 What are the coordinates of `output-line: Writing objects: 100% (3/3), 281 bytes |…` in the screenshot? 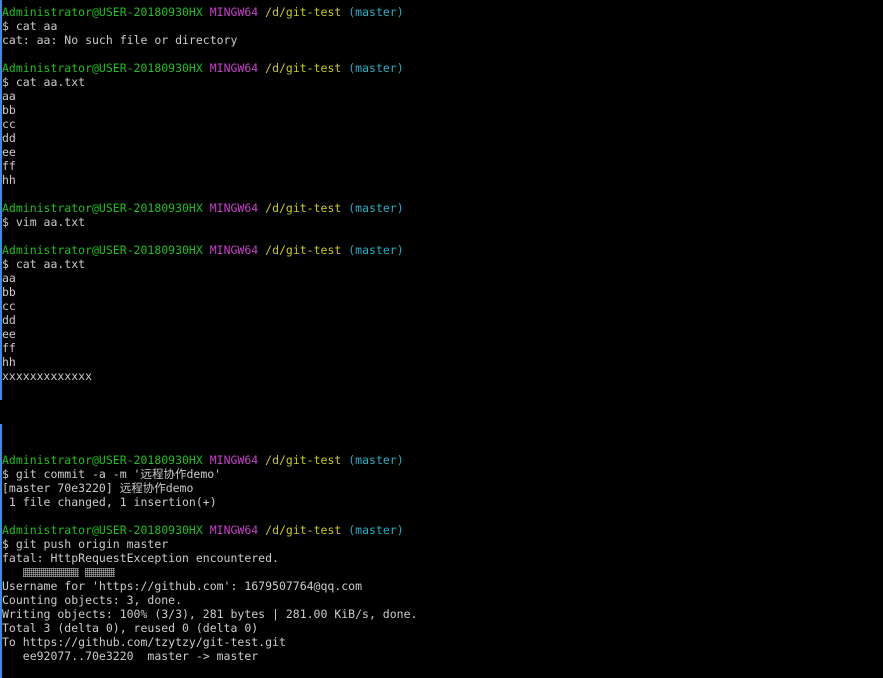 It's located at (210, 614).